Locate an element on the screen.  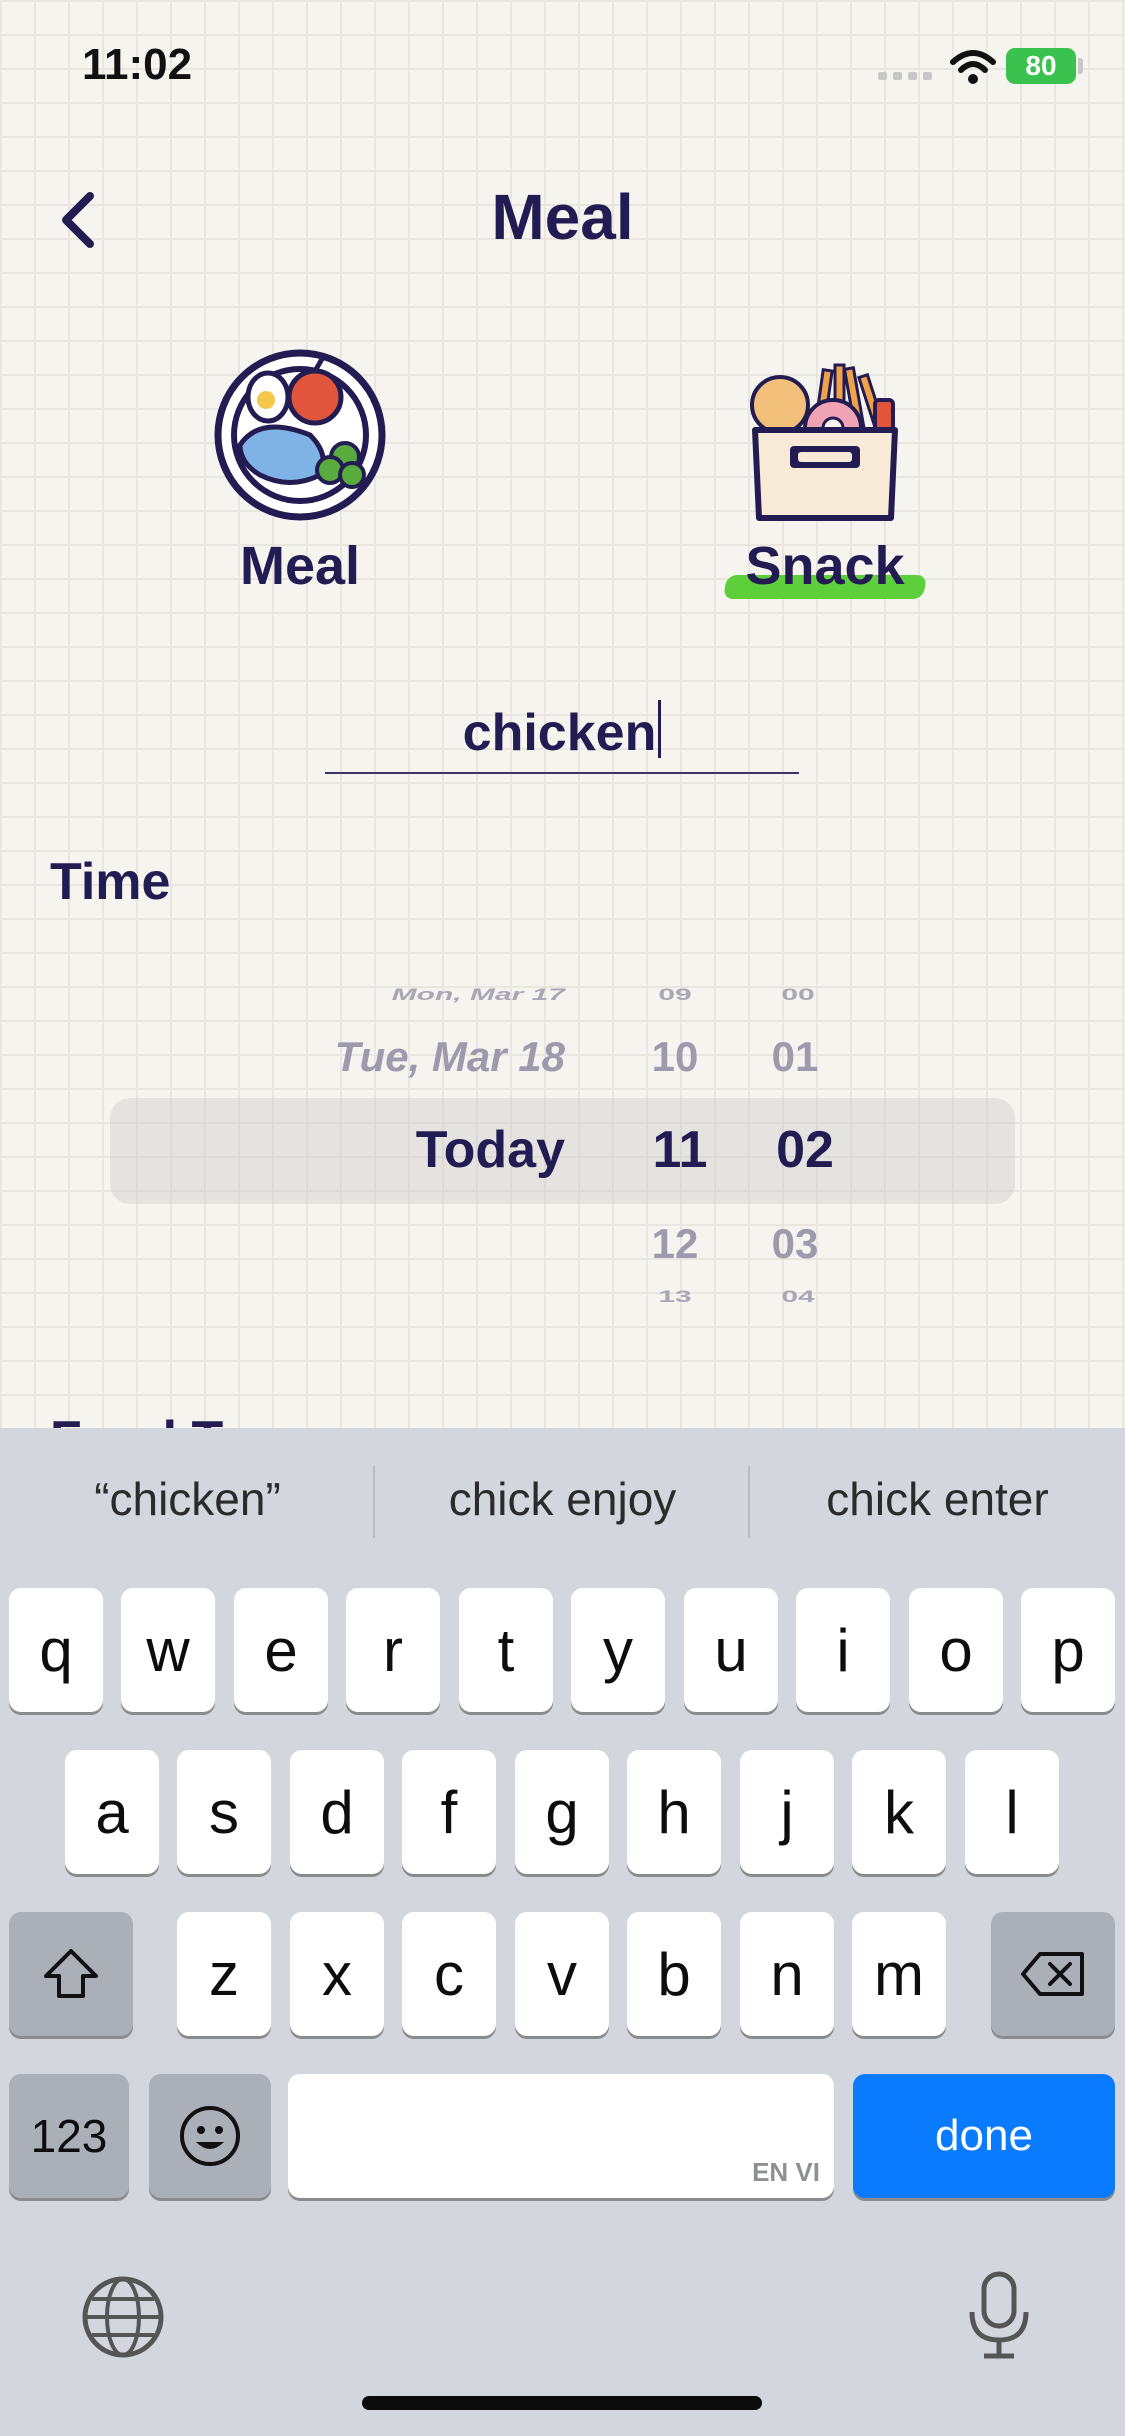
key-h: h is located at coordinates (674, 1812).